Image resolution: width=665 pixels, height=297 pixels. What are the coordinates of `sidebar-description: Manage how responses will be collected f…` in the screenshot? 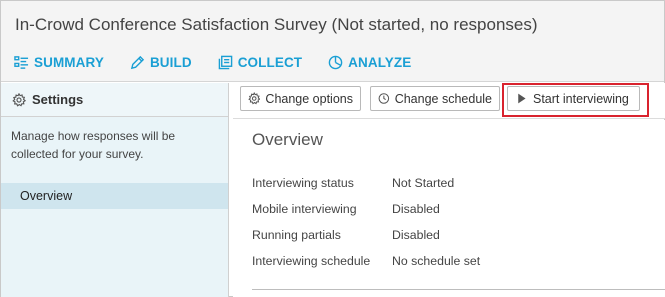 It's located at (93, 145).